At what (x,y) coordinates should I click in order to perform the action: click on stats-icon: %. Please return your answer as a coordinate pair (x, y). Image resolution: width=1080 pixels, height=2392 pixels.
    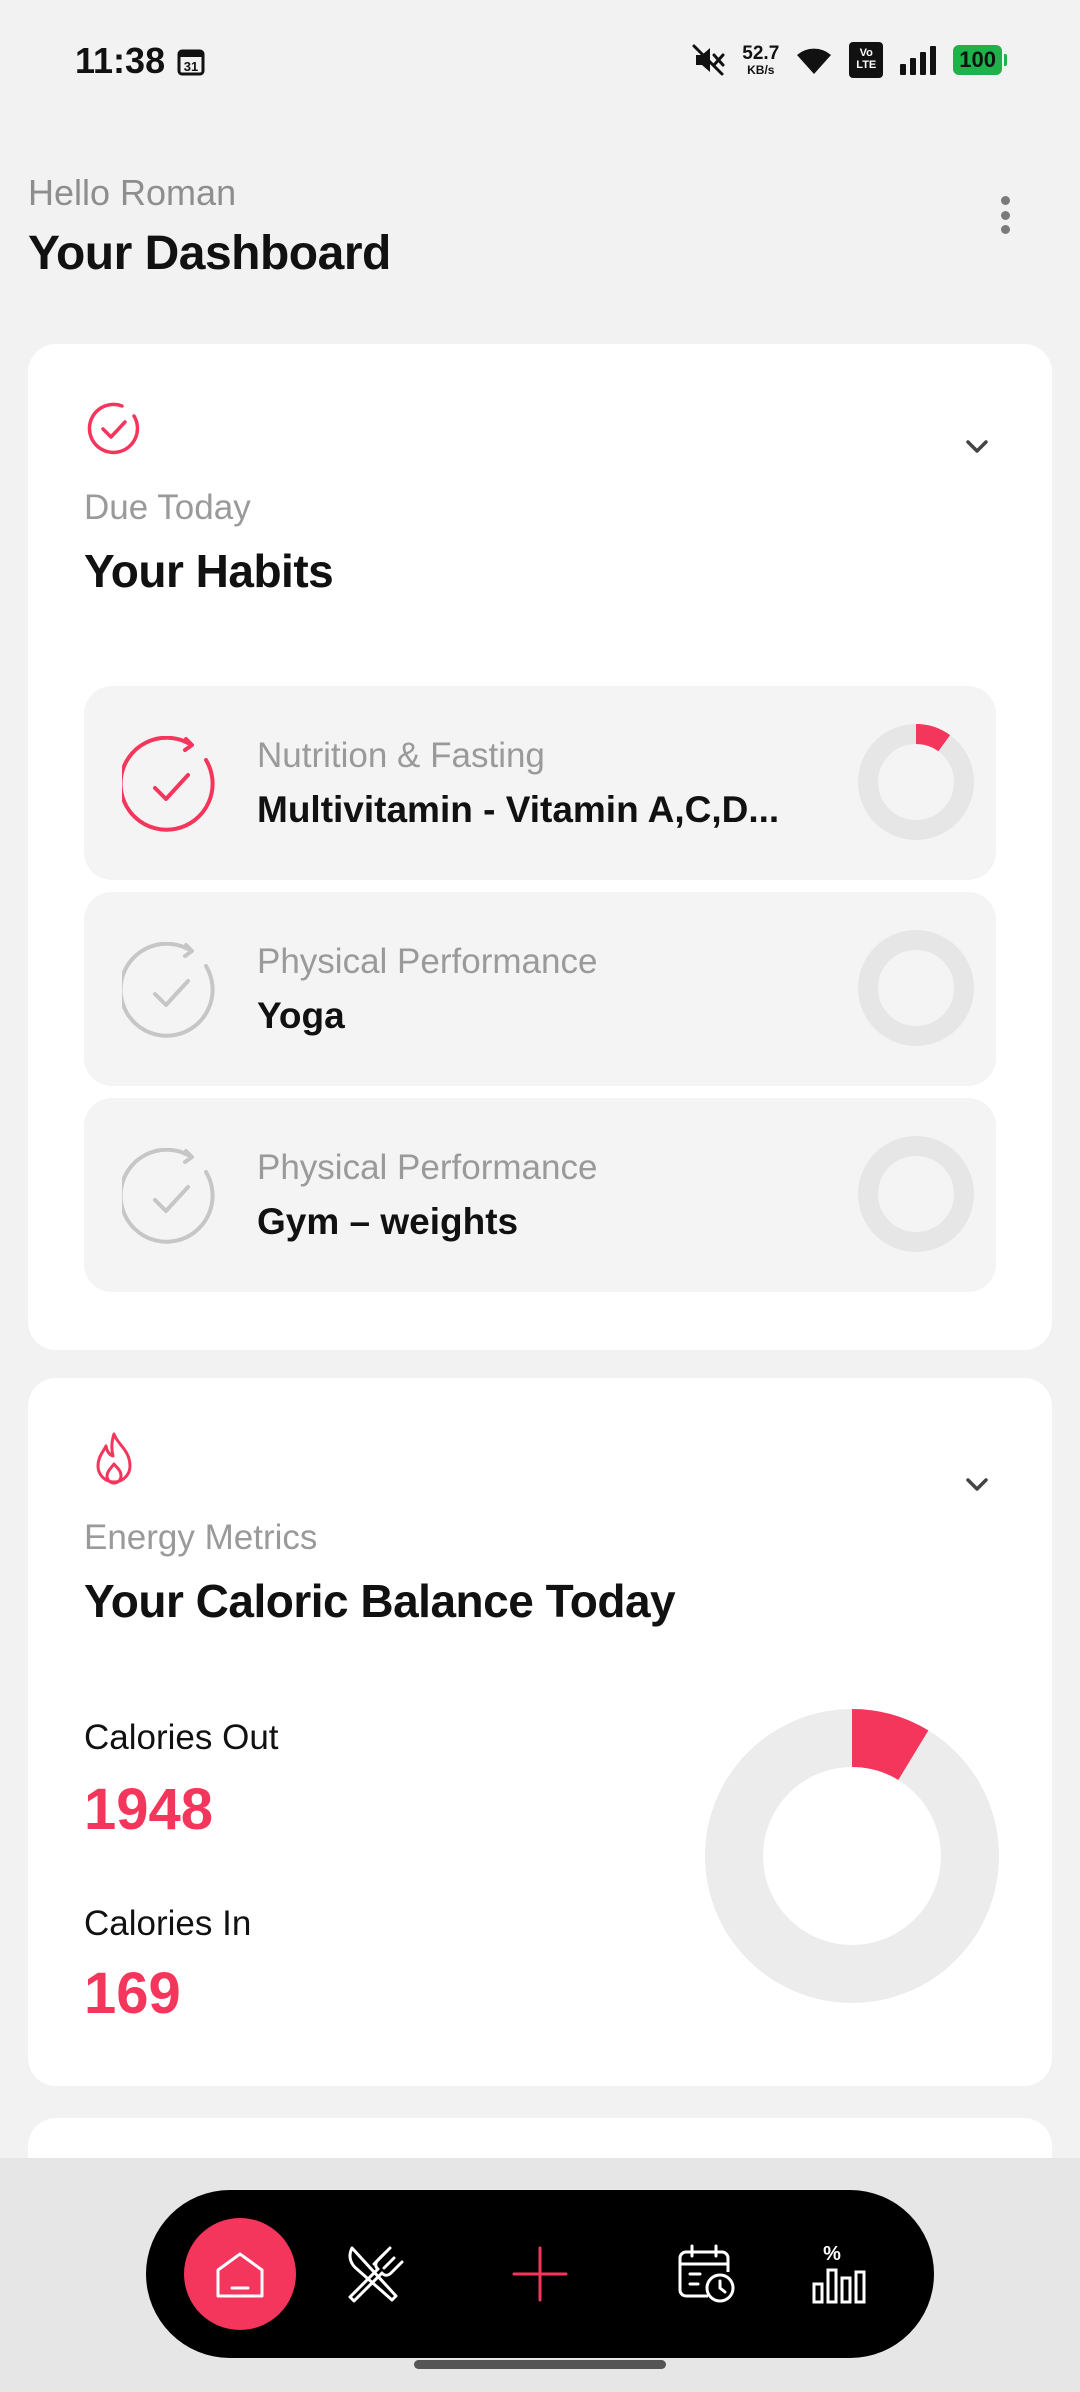
    Looking at the image, I should click on (839, 2273).